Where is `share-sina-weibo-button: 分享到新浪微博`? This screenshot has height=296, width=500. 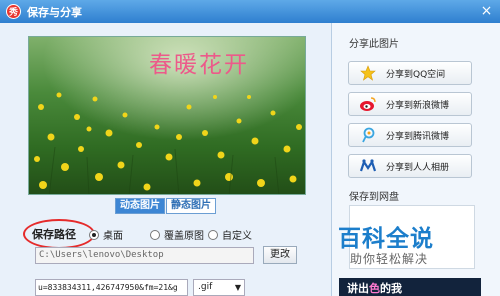 share-sina-weibo-button: 分享到新浪微博 is located at coordinates (410, 104).